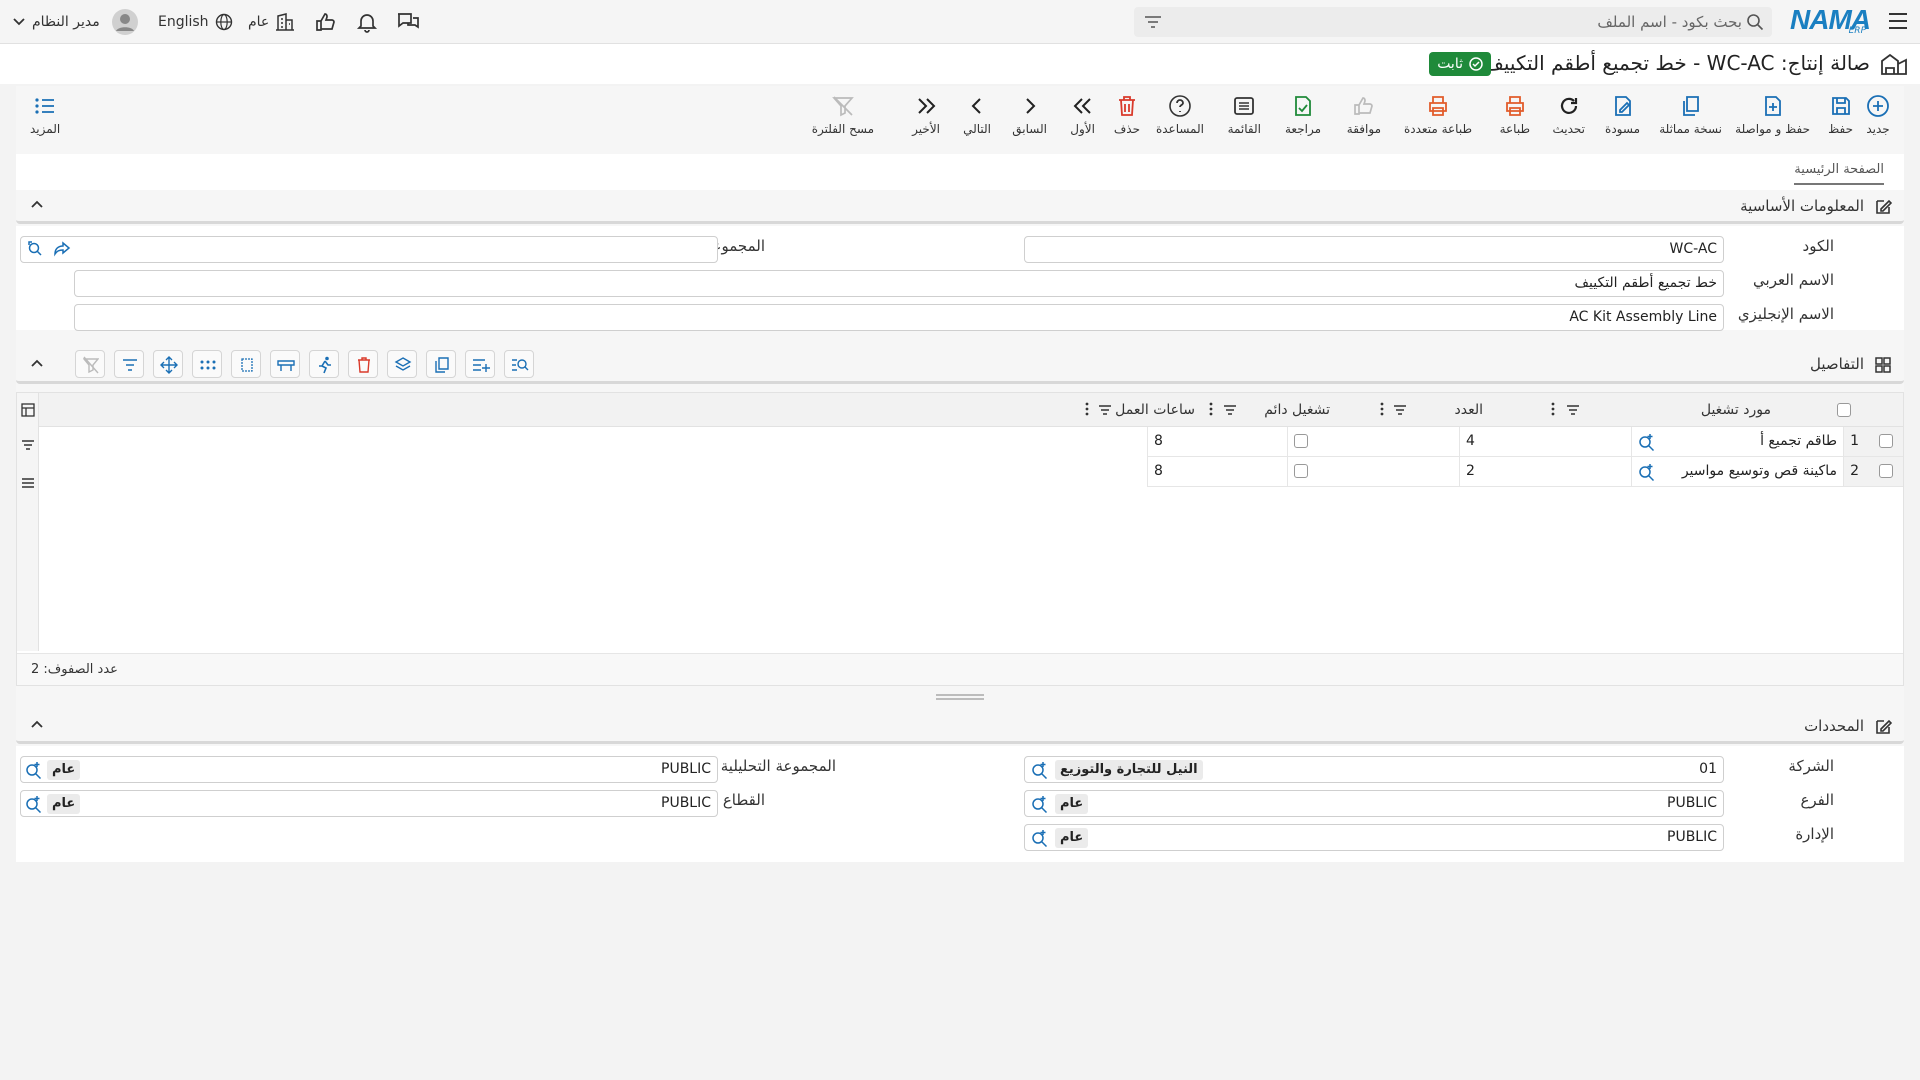 Image resolution: width=1920 pixels, height=1080 pixels. I want to click on list-button: القائمة, so click(1244, 115).